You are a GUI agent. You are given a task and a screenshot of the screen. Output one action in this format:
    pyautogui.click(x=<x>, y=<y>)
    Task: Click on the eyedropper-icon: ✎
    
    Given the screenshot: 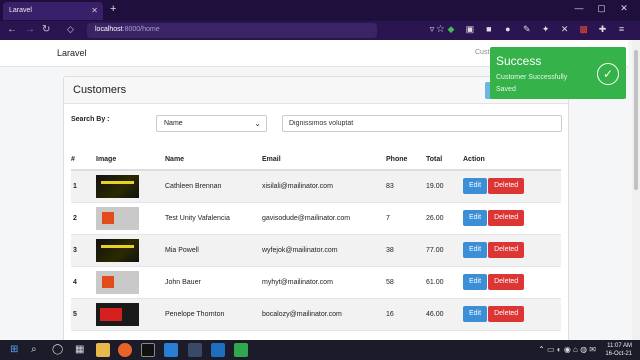 What is the action you would take?
    pyautogui.click(x=526, y=30)
    